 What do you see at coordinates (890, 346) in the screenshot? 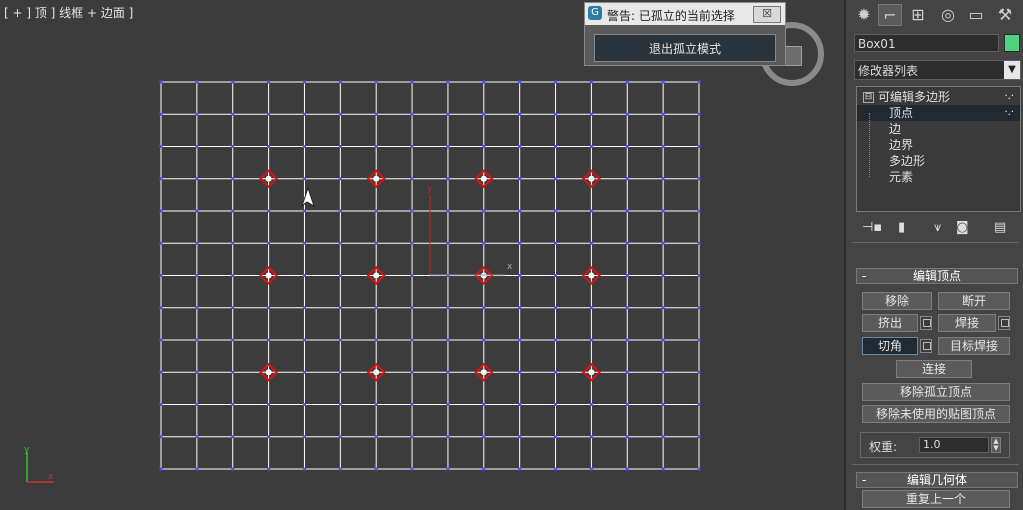
I see `chamfer-button: 切角` at bounding box center [890, 346].